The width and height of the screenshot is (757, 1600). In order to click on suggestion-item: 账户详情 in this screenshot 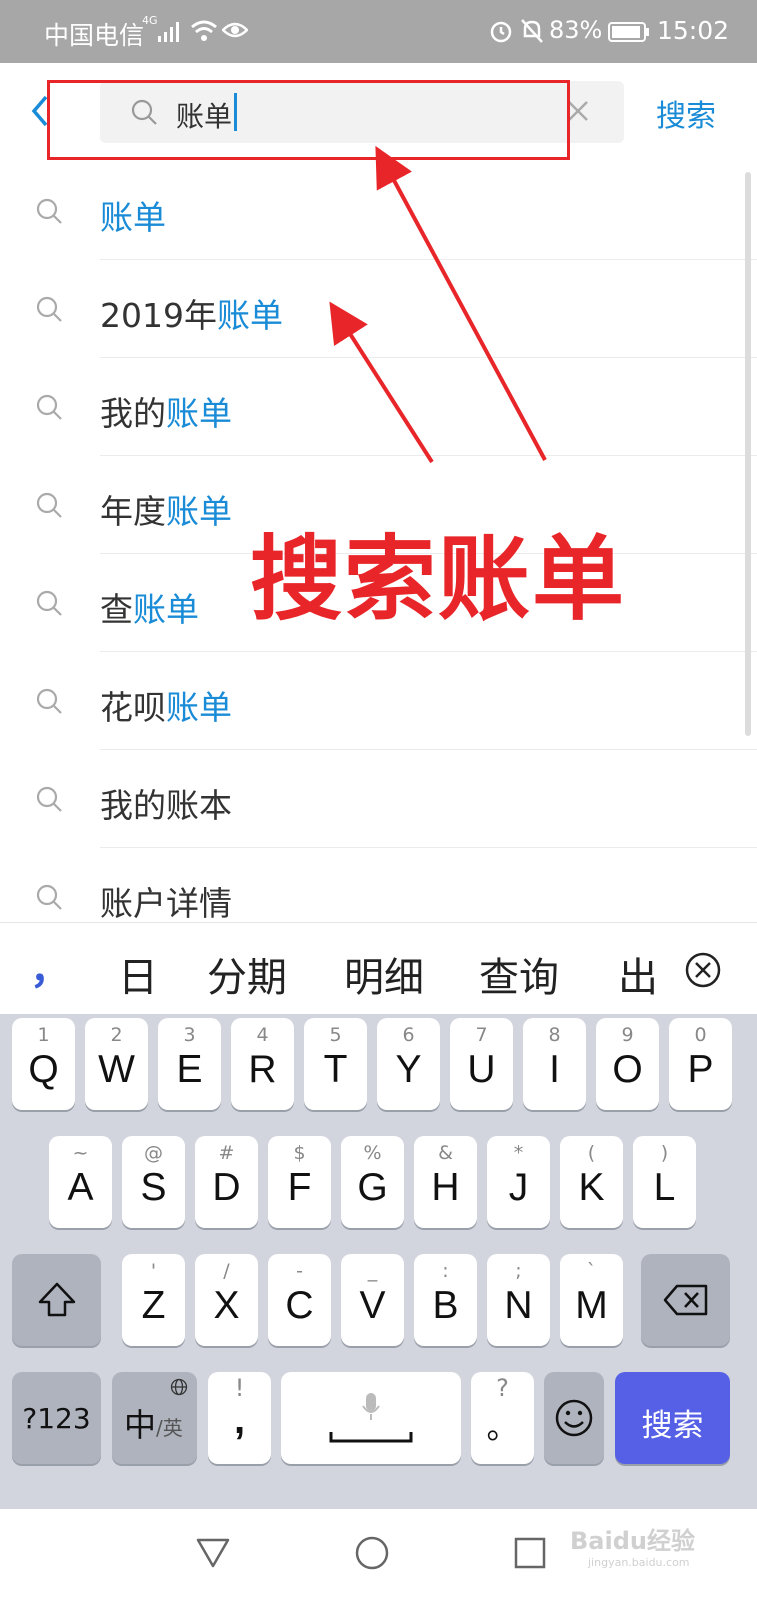, I will do `click(378, 883)`.